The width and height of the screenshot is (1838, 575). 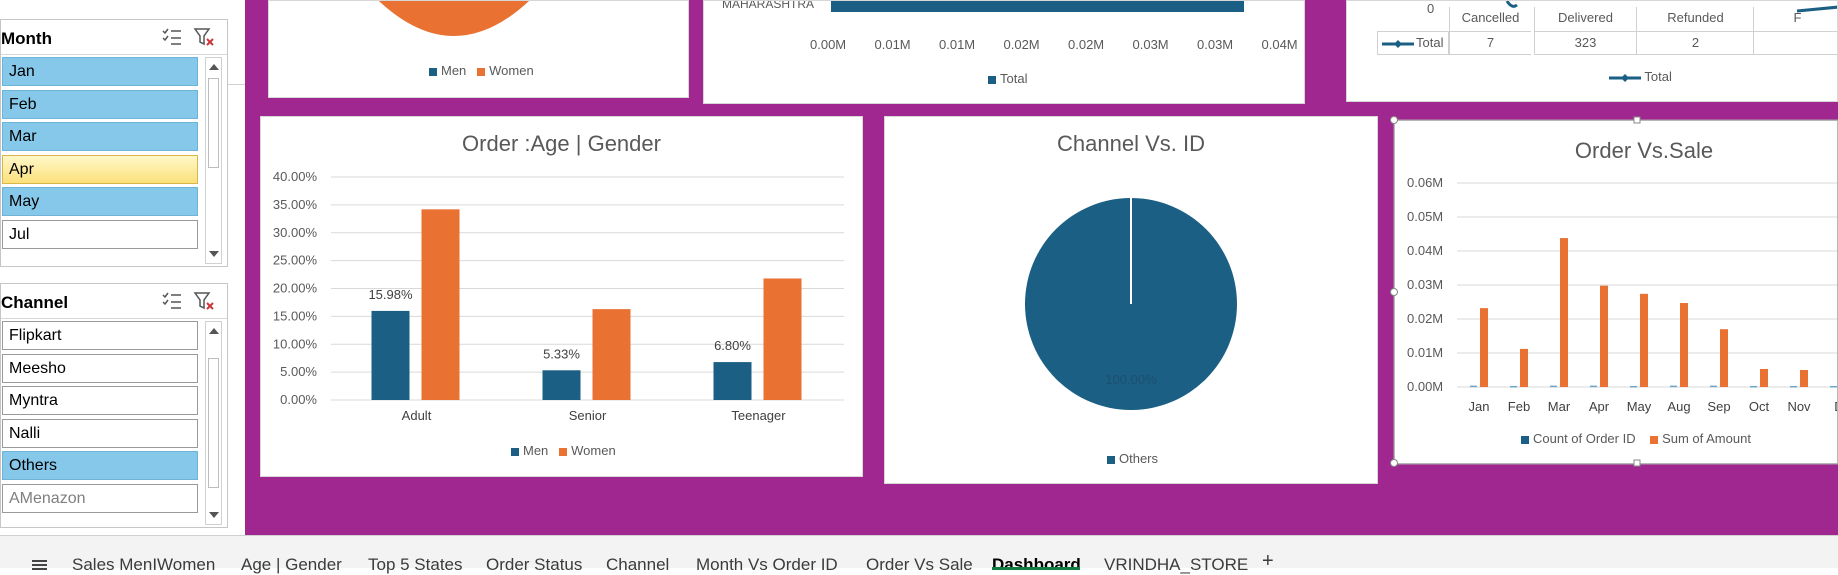 I want to click on data-label: 6.80%, so click(x=732, y=345).